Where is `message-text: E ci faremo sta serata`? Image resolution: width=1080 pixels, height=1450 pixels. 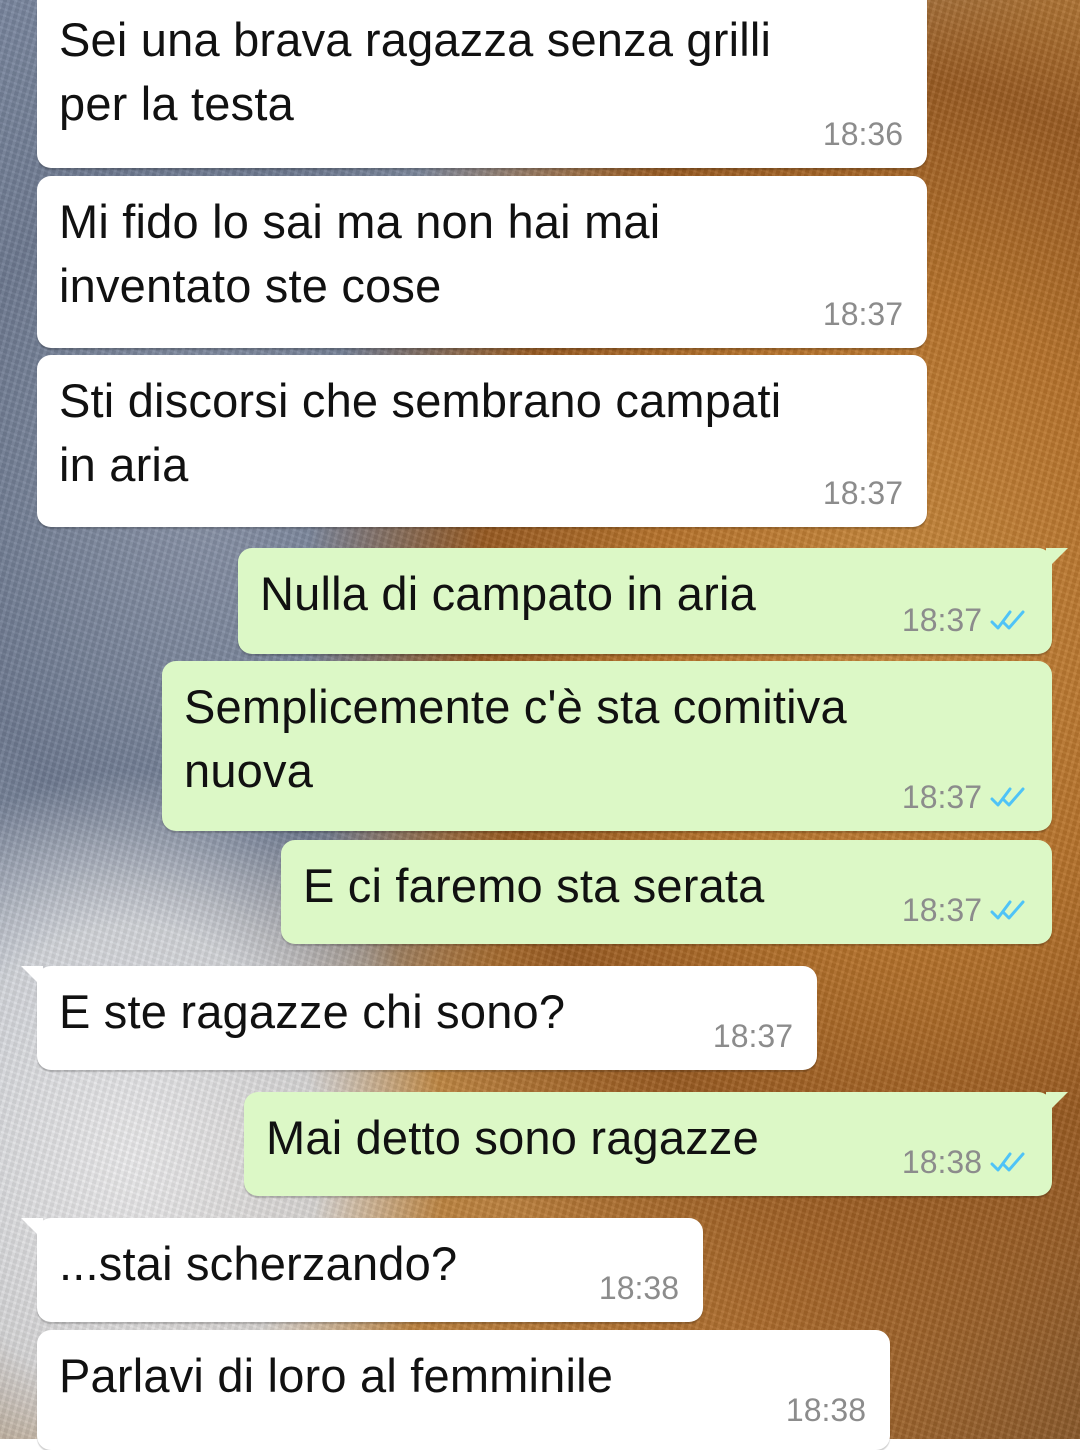
message-text: E ci faremo sta serata is located at coordinates (534, 885).